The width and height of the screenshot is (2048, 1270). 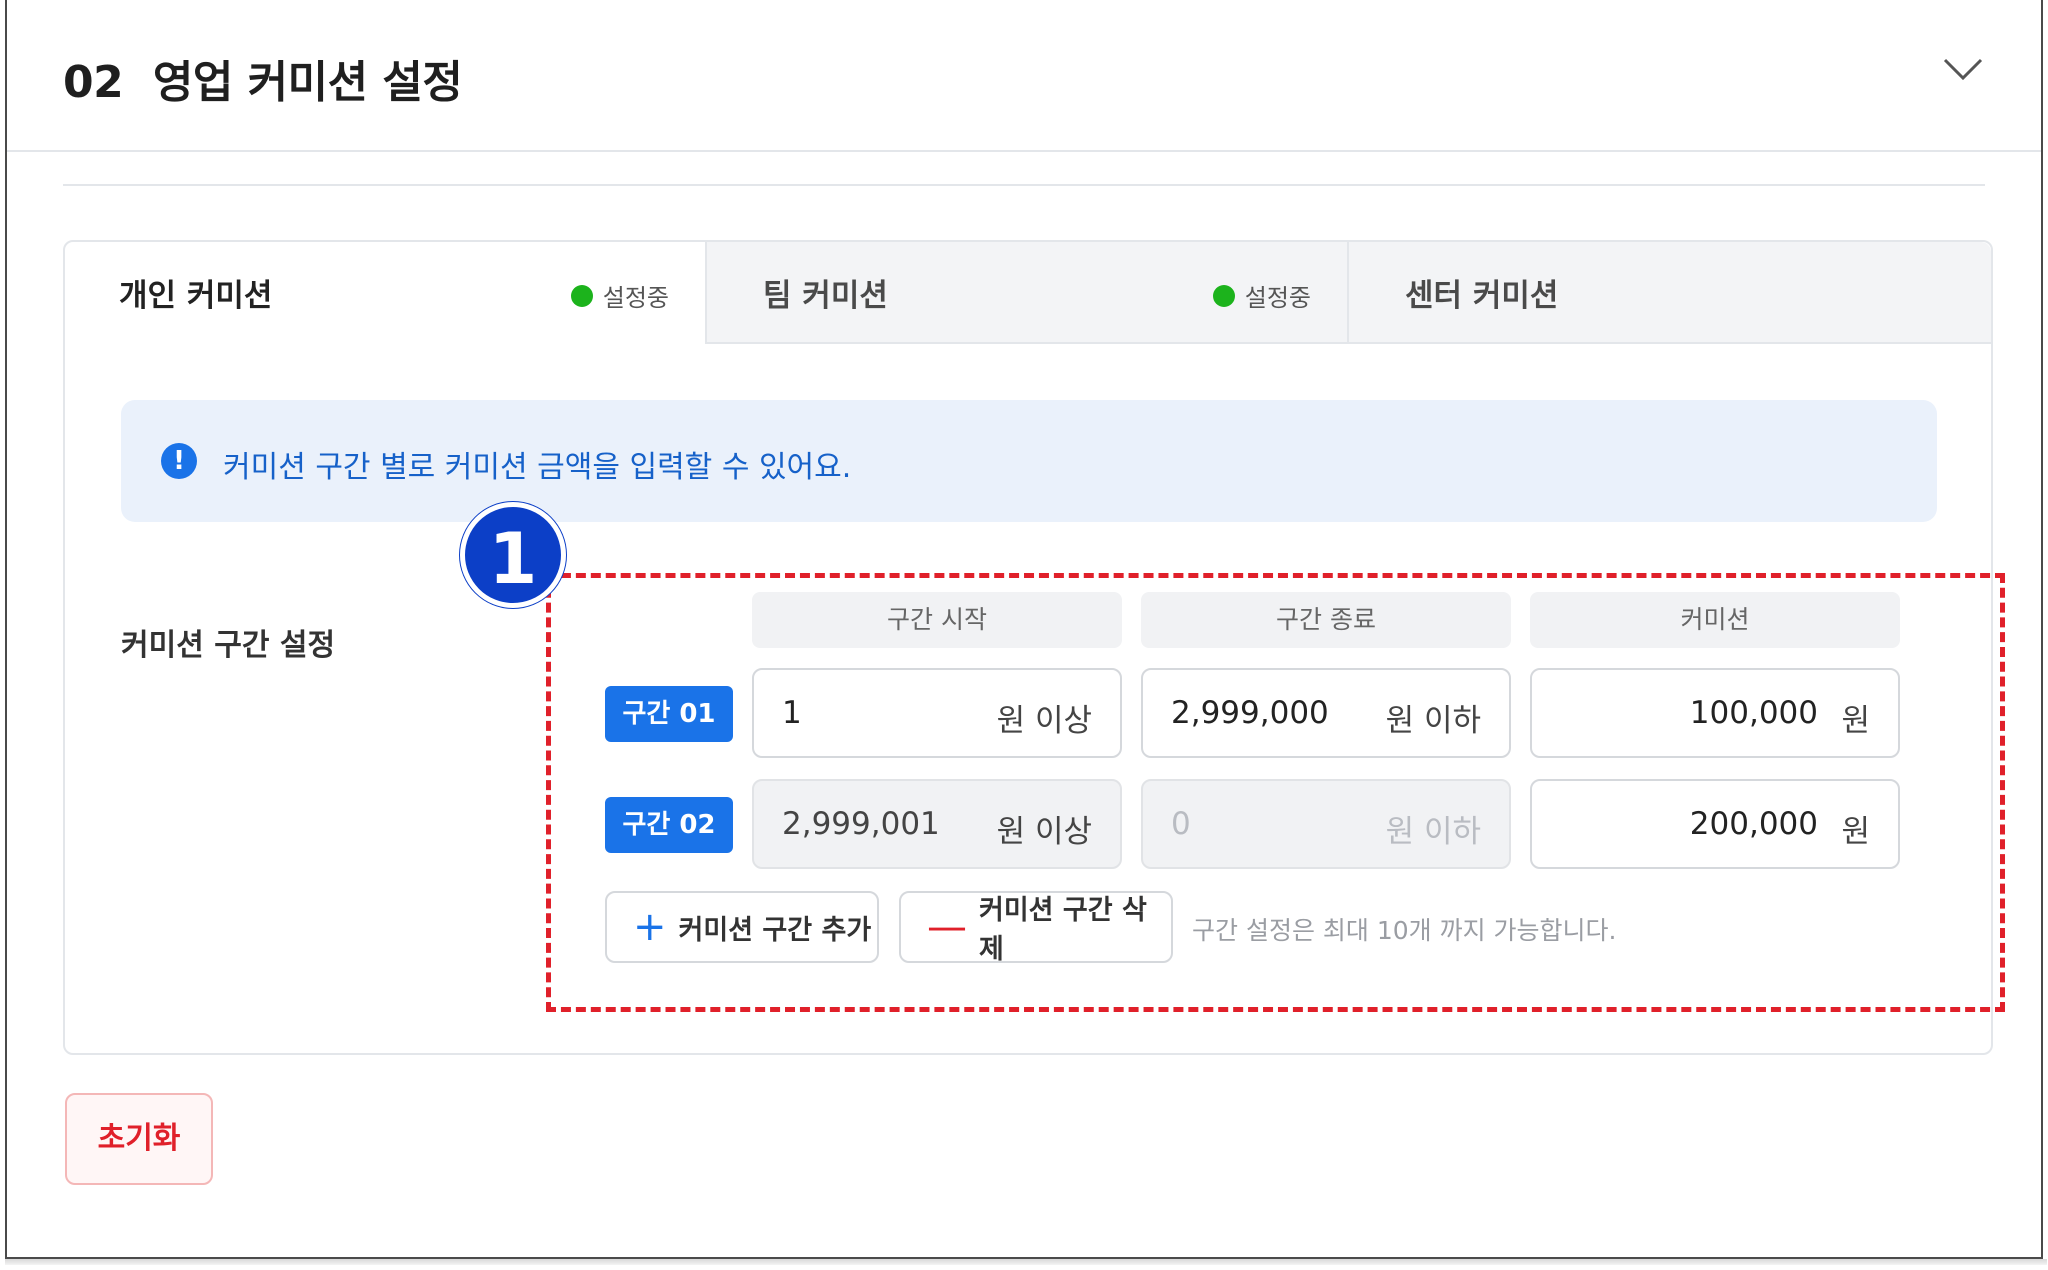 What do you see at coordinates (1063, 930) in the screenshot?
I see `button-label: 커미션 구간 삭제` at bounding box center [1063, 930].